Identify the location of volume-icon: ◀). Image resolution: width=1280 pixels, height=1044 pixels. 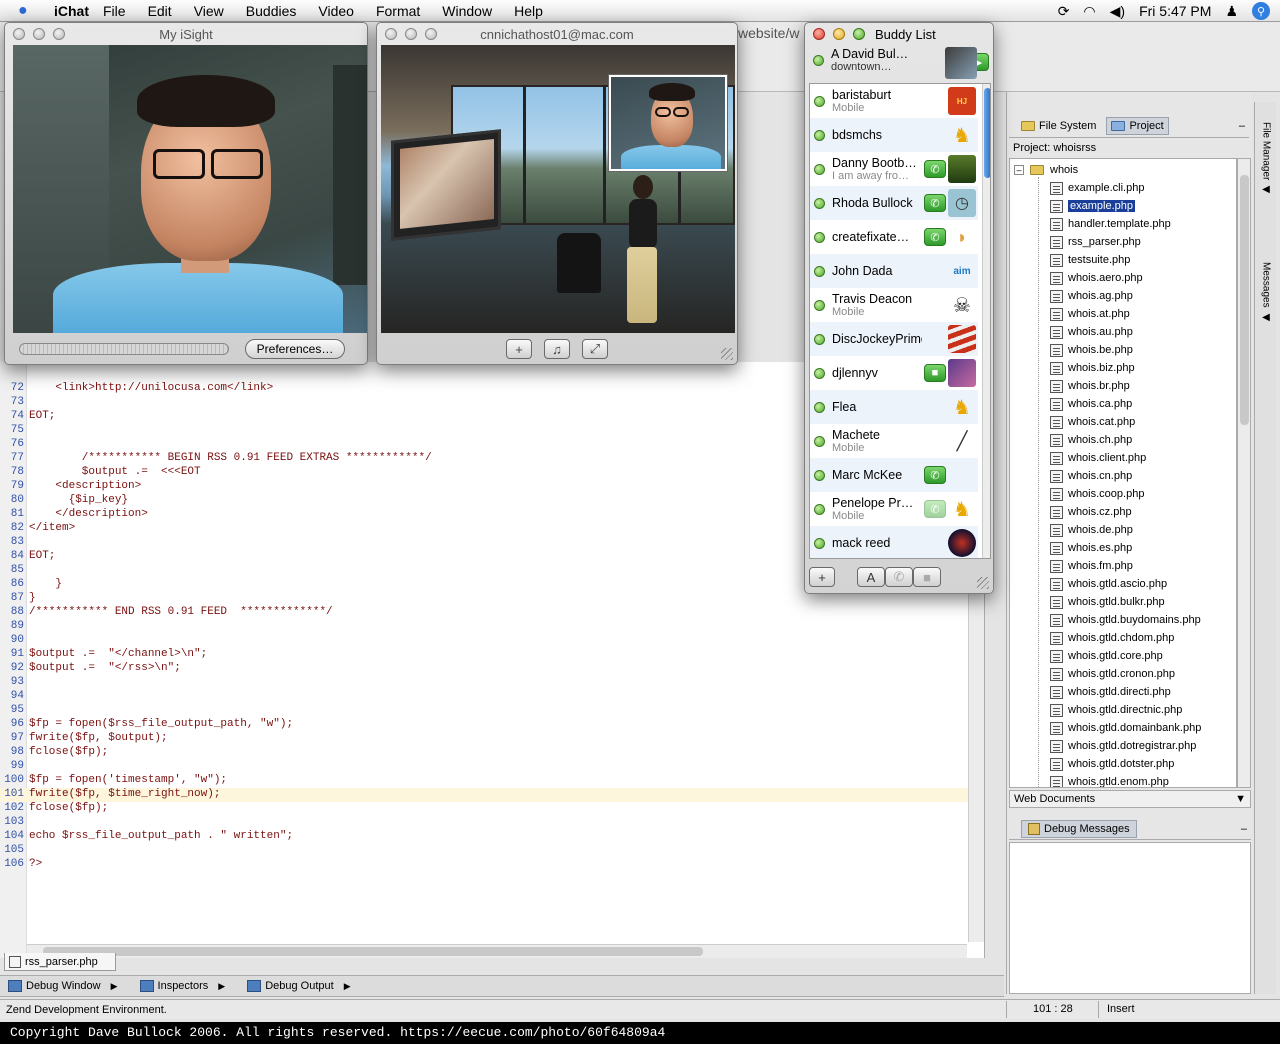
(1117, 11).